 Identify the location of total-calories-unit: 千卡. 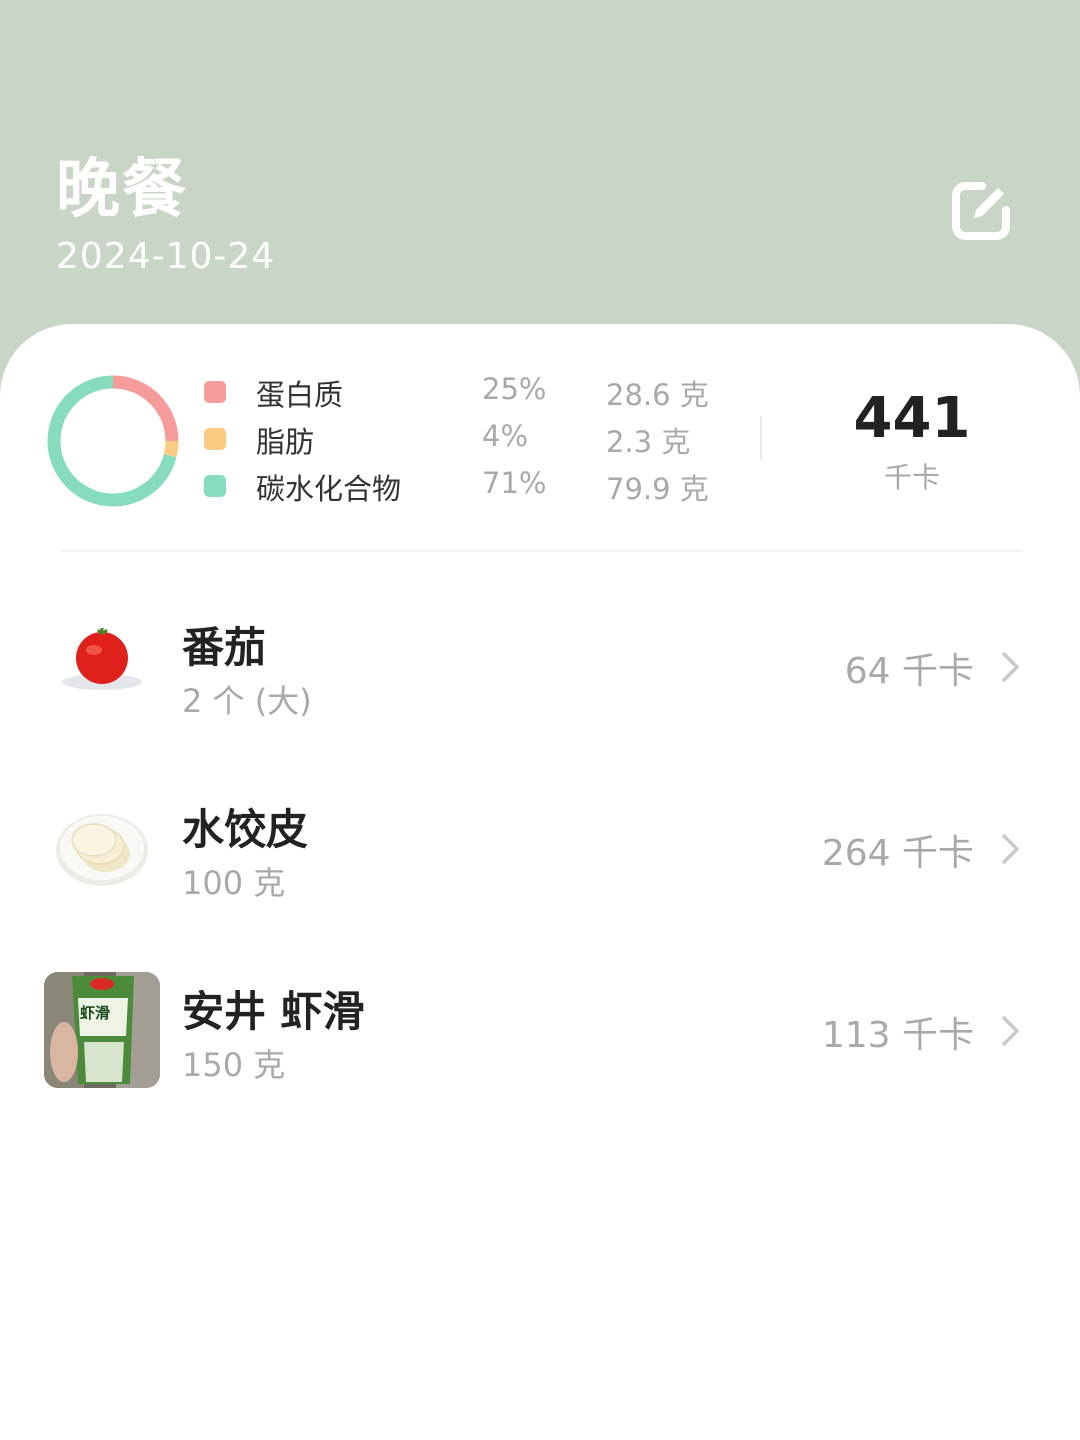
(911, 477).